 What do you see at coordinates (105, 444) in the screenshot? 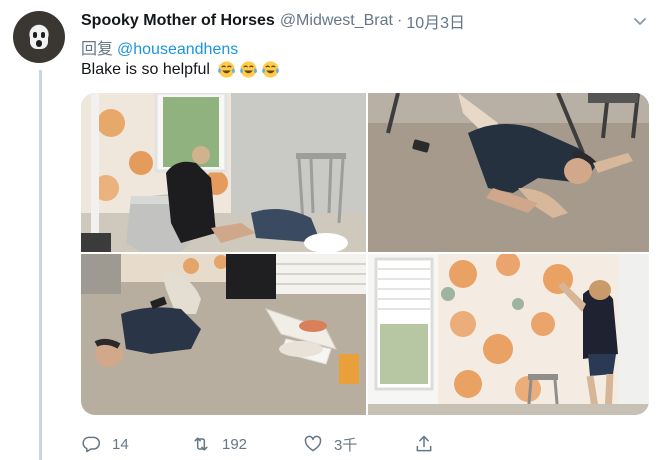
I see `reply-button: 14` at bounding box center [105, 444].